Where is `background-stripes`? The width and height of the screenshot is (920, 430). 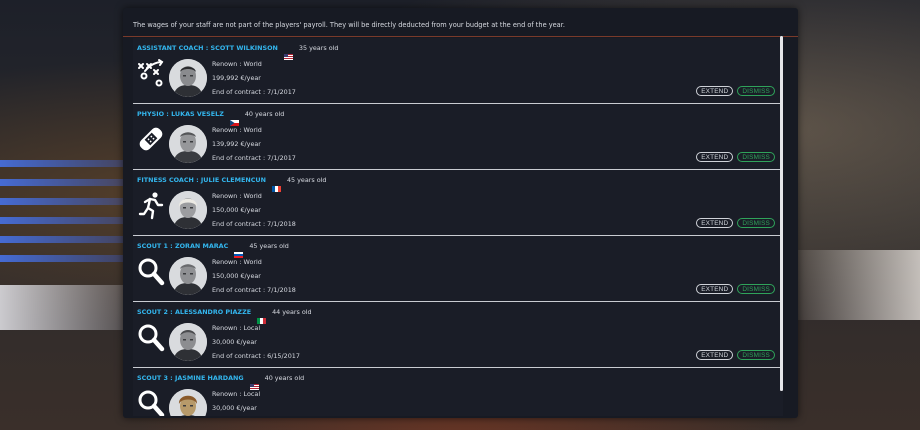 background-stripes is located at coordinates (65, 230).